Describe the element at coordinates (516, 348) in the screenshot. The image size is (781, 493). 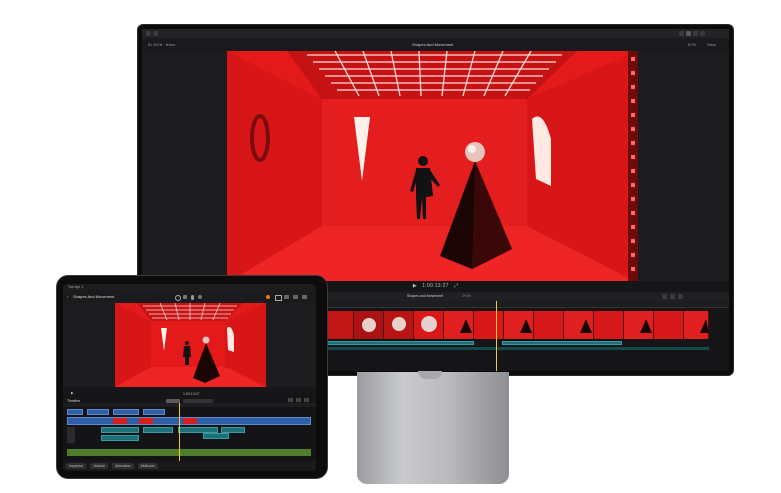
I see `audio-waveform-lane` at that location.